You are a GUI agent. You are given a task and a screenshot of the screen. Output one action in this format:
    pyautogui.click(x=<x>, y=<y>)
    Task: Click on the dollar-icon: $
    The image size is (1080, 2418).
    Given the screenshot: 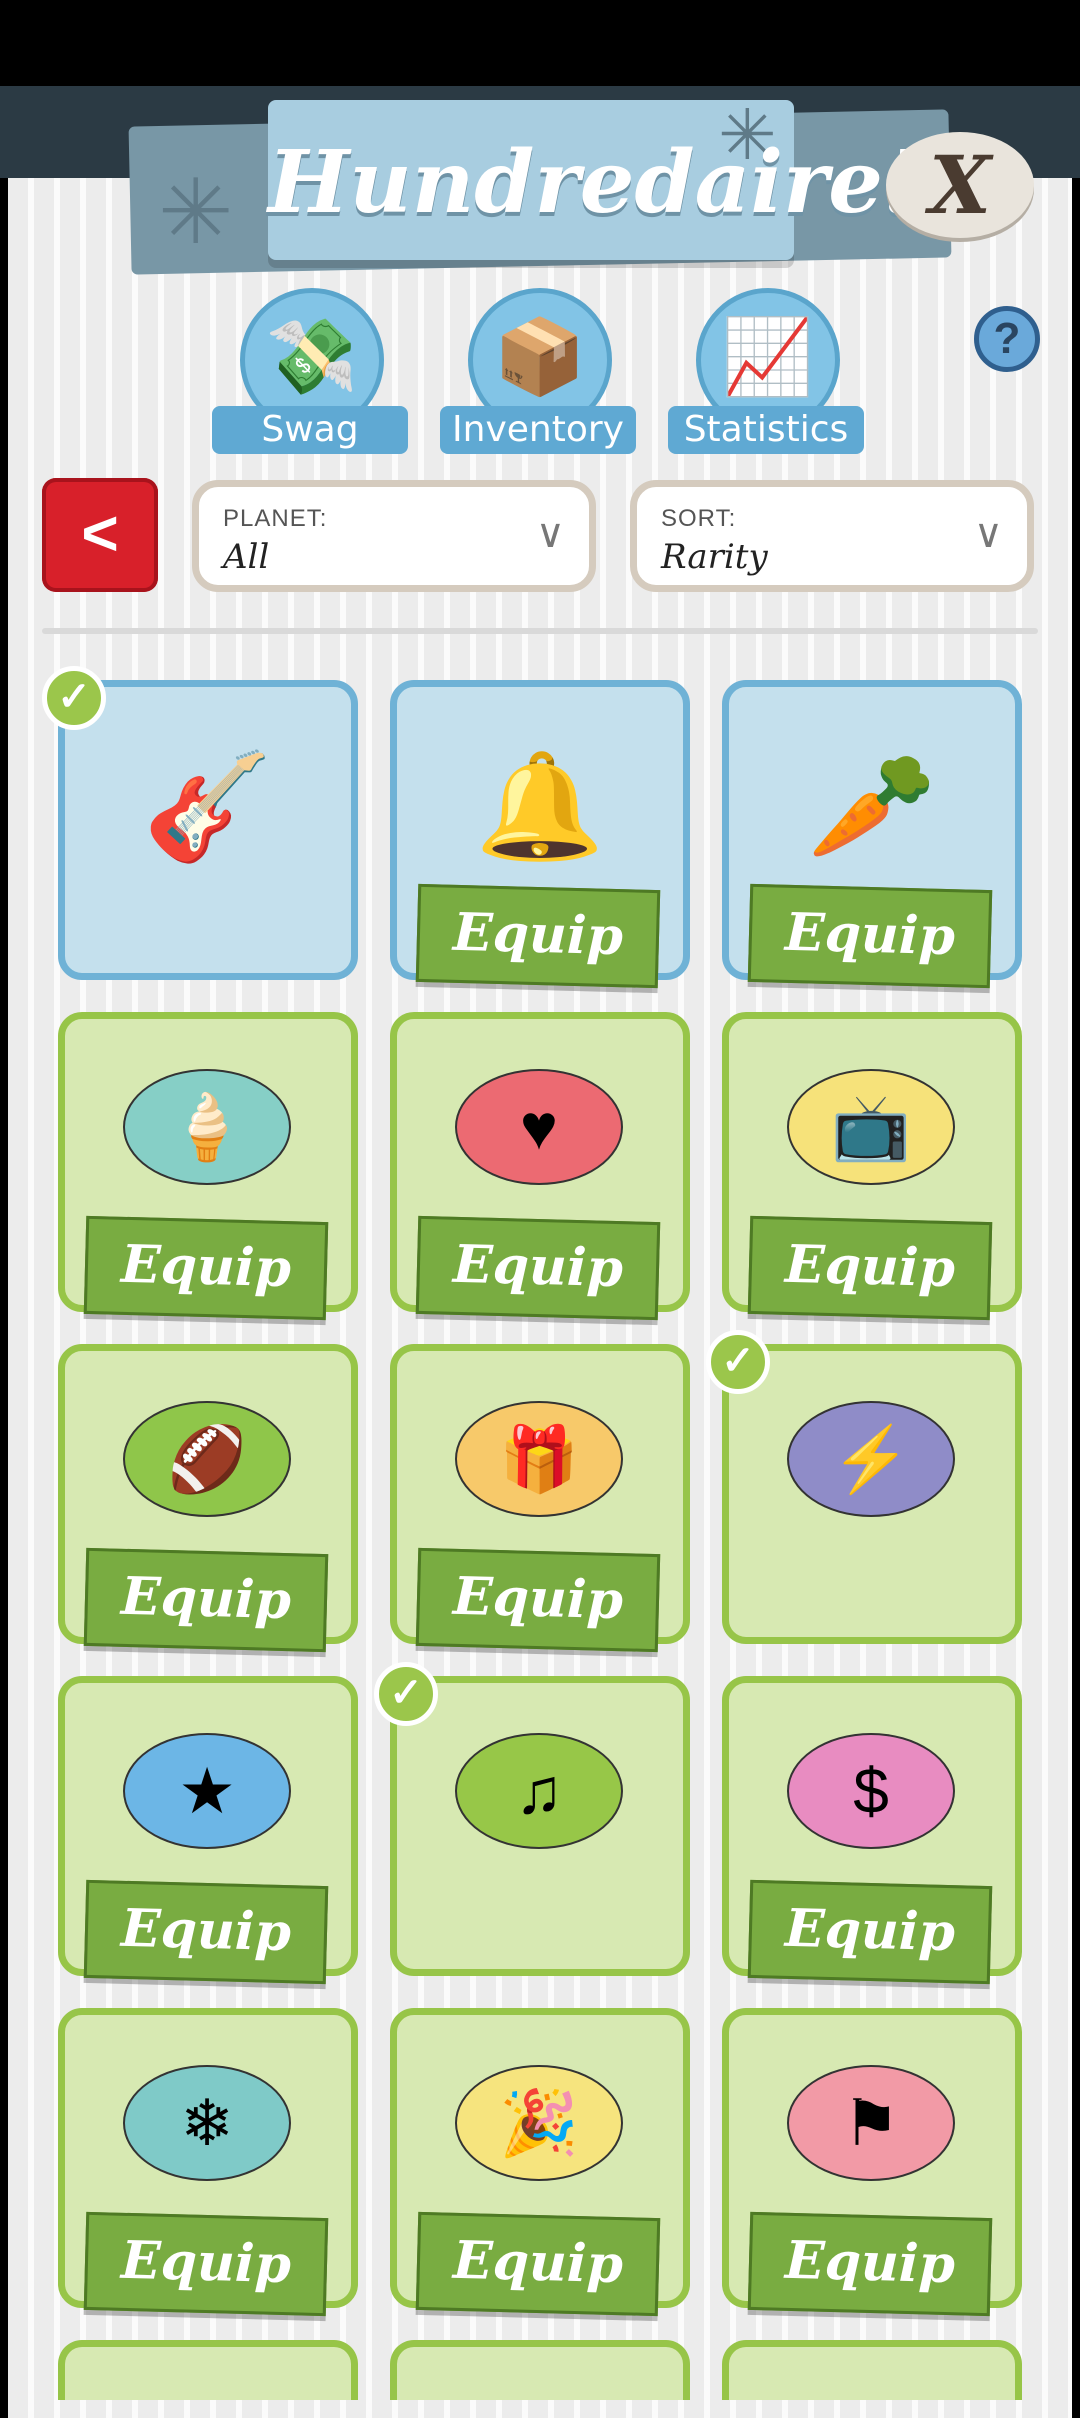 What is the action you would take?
    pyautogui.click(x=871, y=1791)
    